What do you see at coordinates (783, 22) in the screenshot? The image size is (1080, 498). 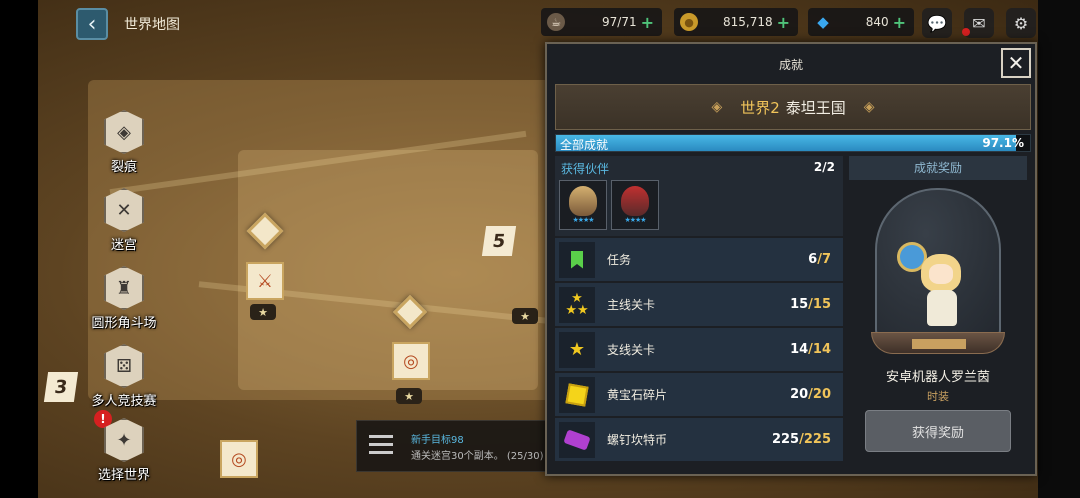 I see `add-gold-icon: +` at bounding box center [783, 22].